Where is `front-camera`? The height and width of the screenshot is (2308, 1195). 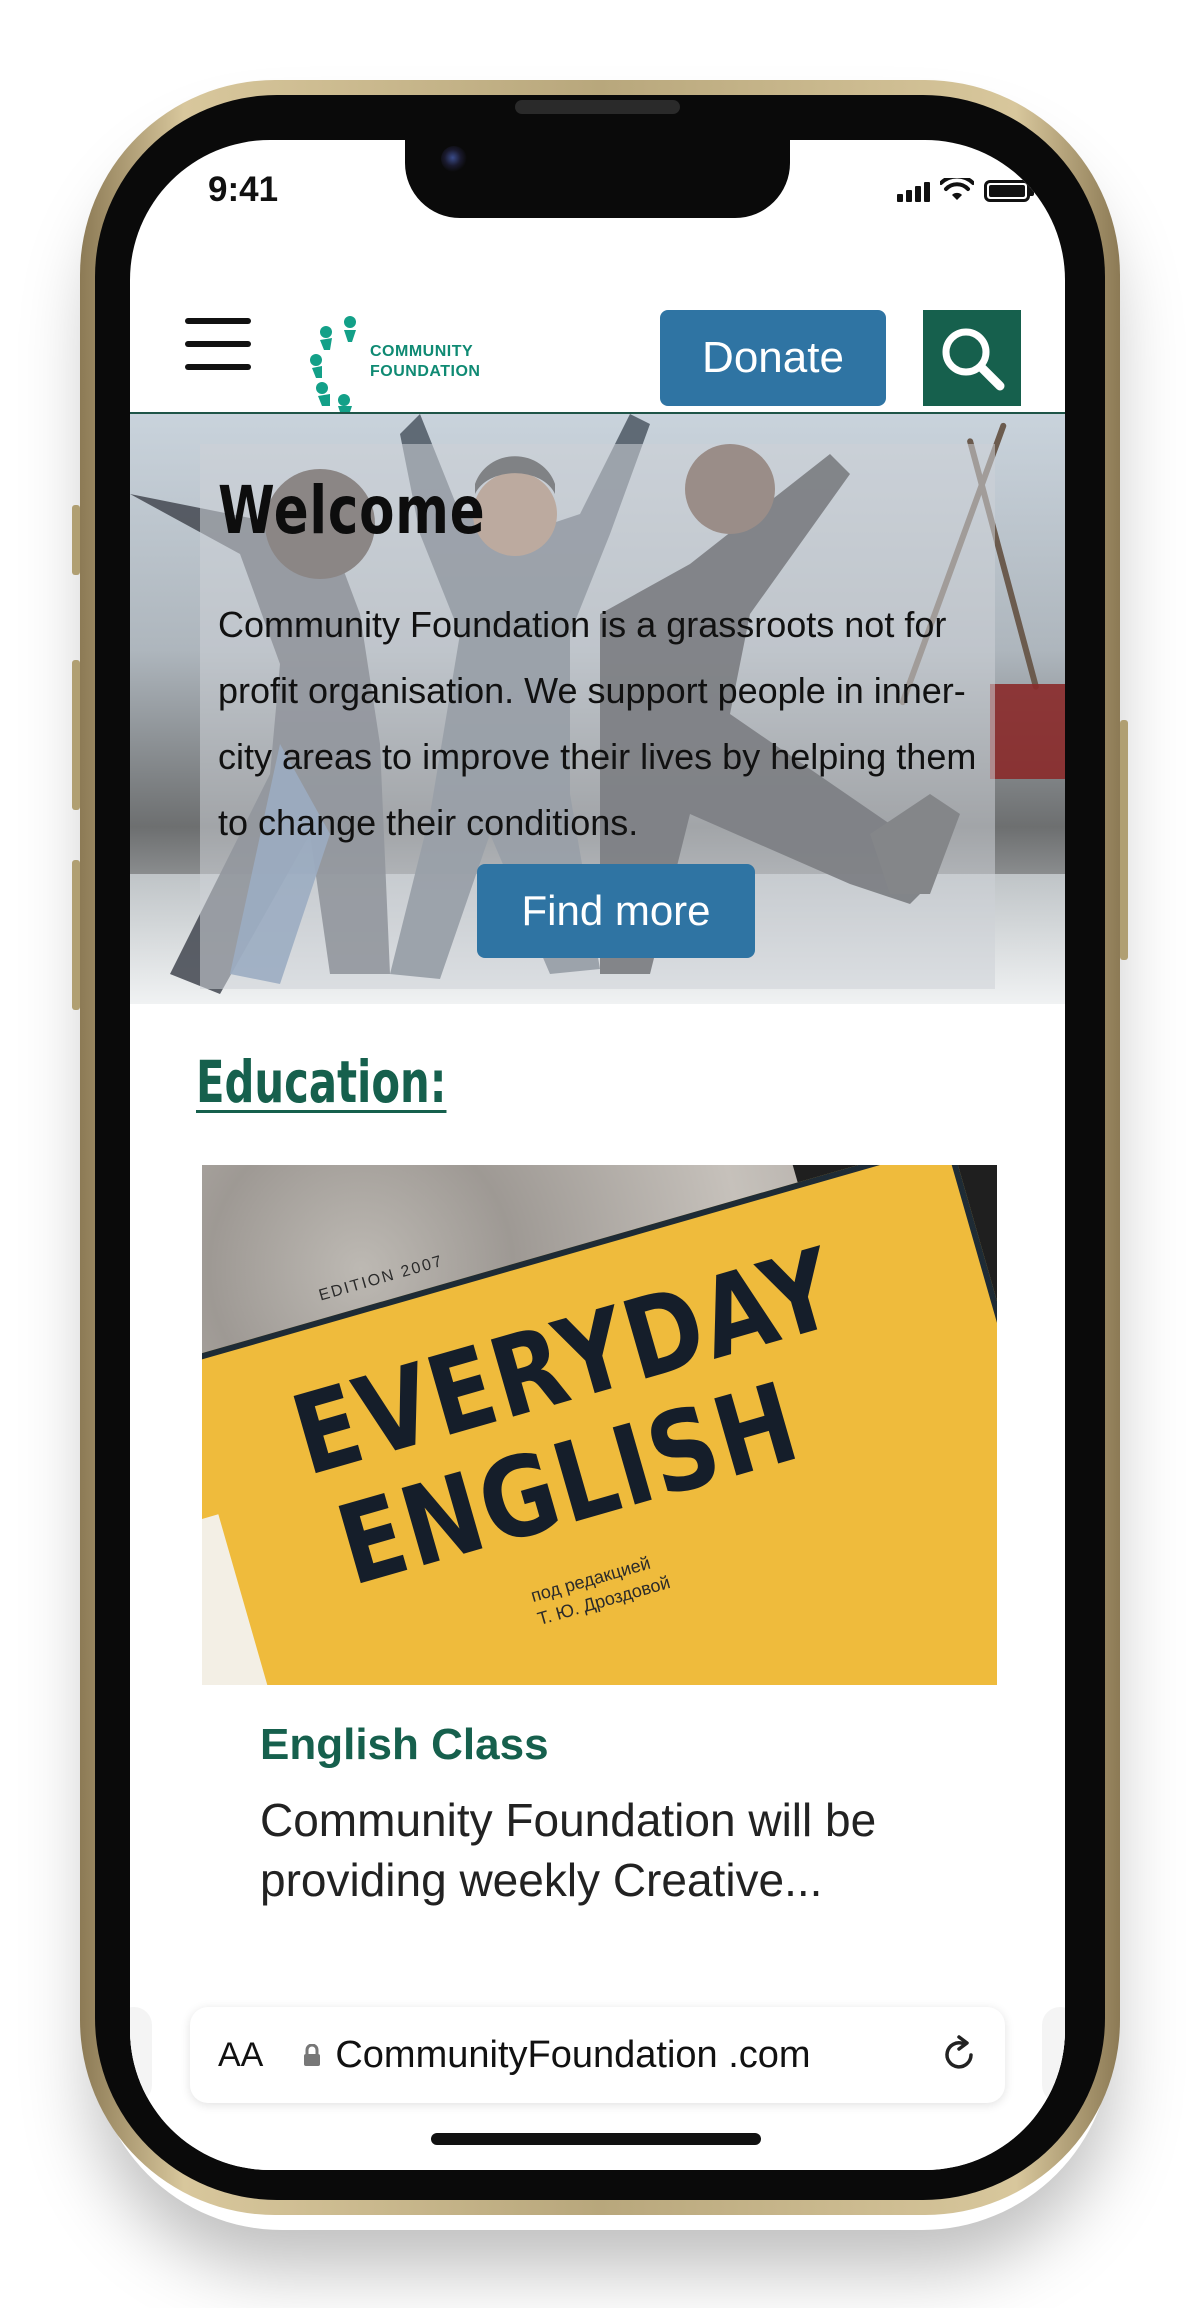
front-camera is located at coordinates (454, 159).